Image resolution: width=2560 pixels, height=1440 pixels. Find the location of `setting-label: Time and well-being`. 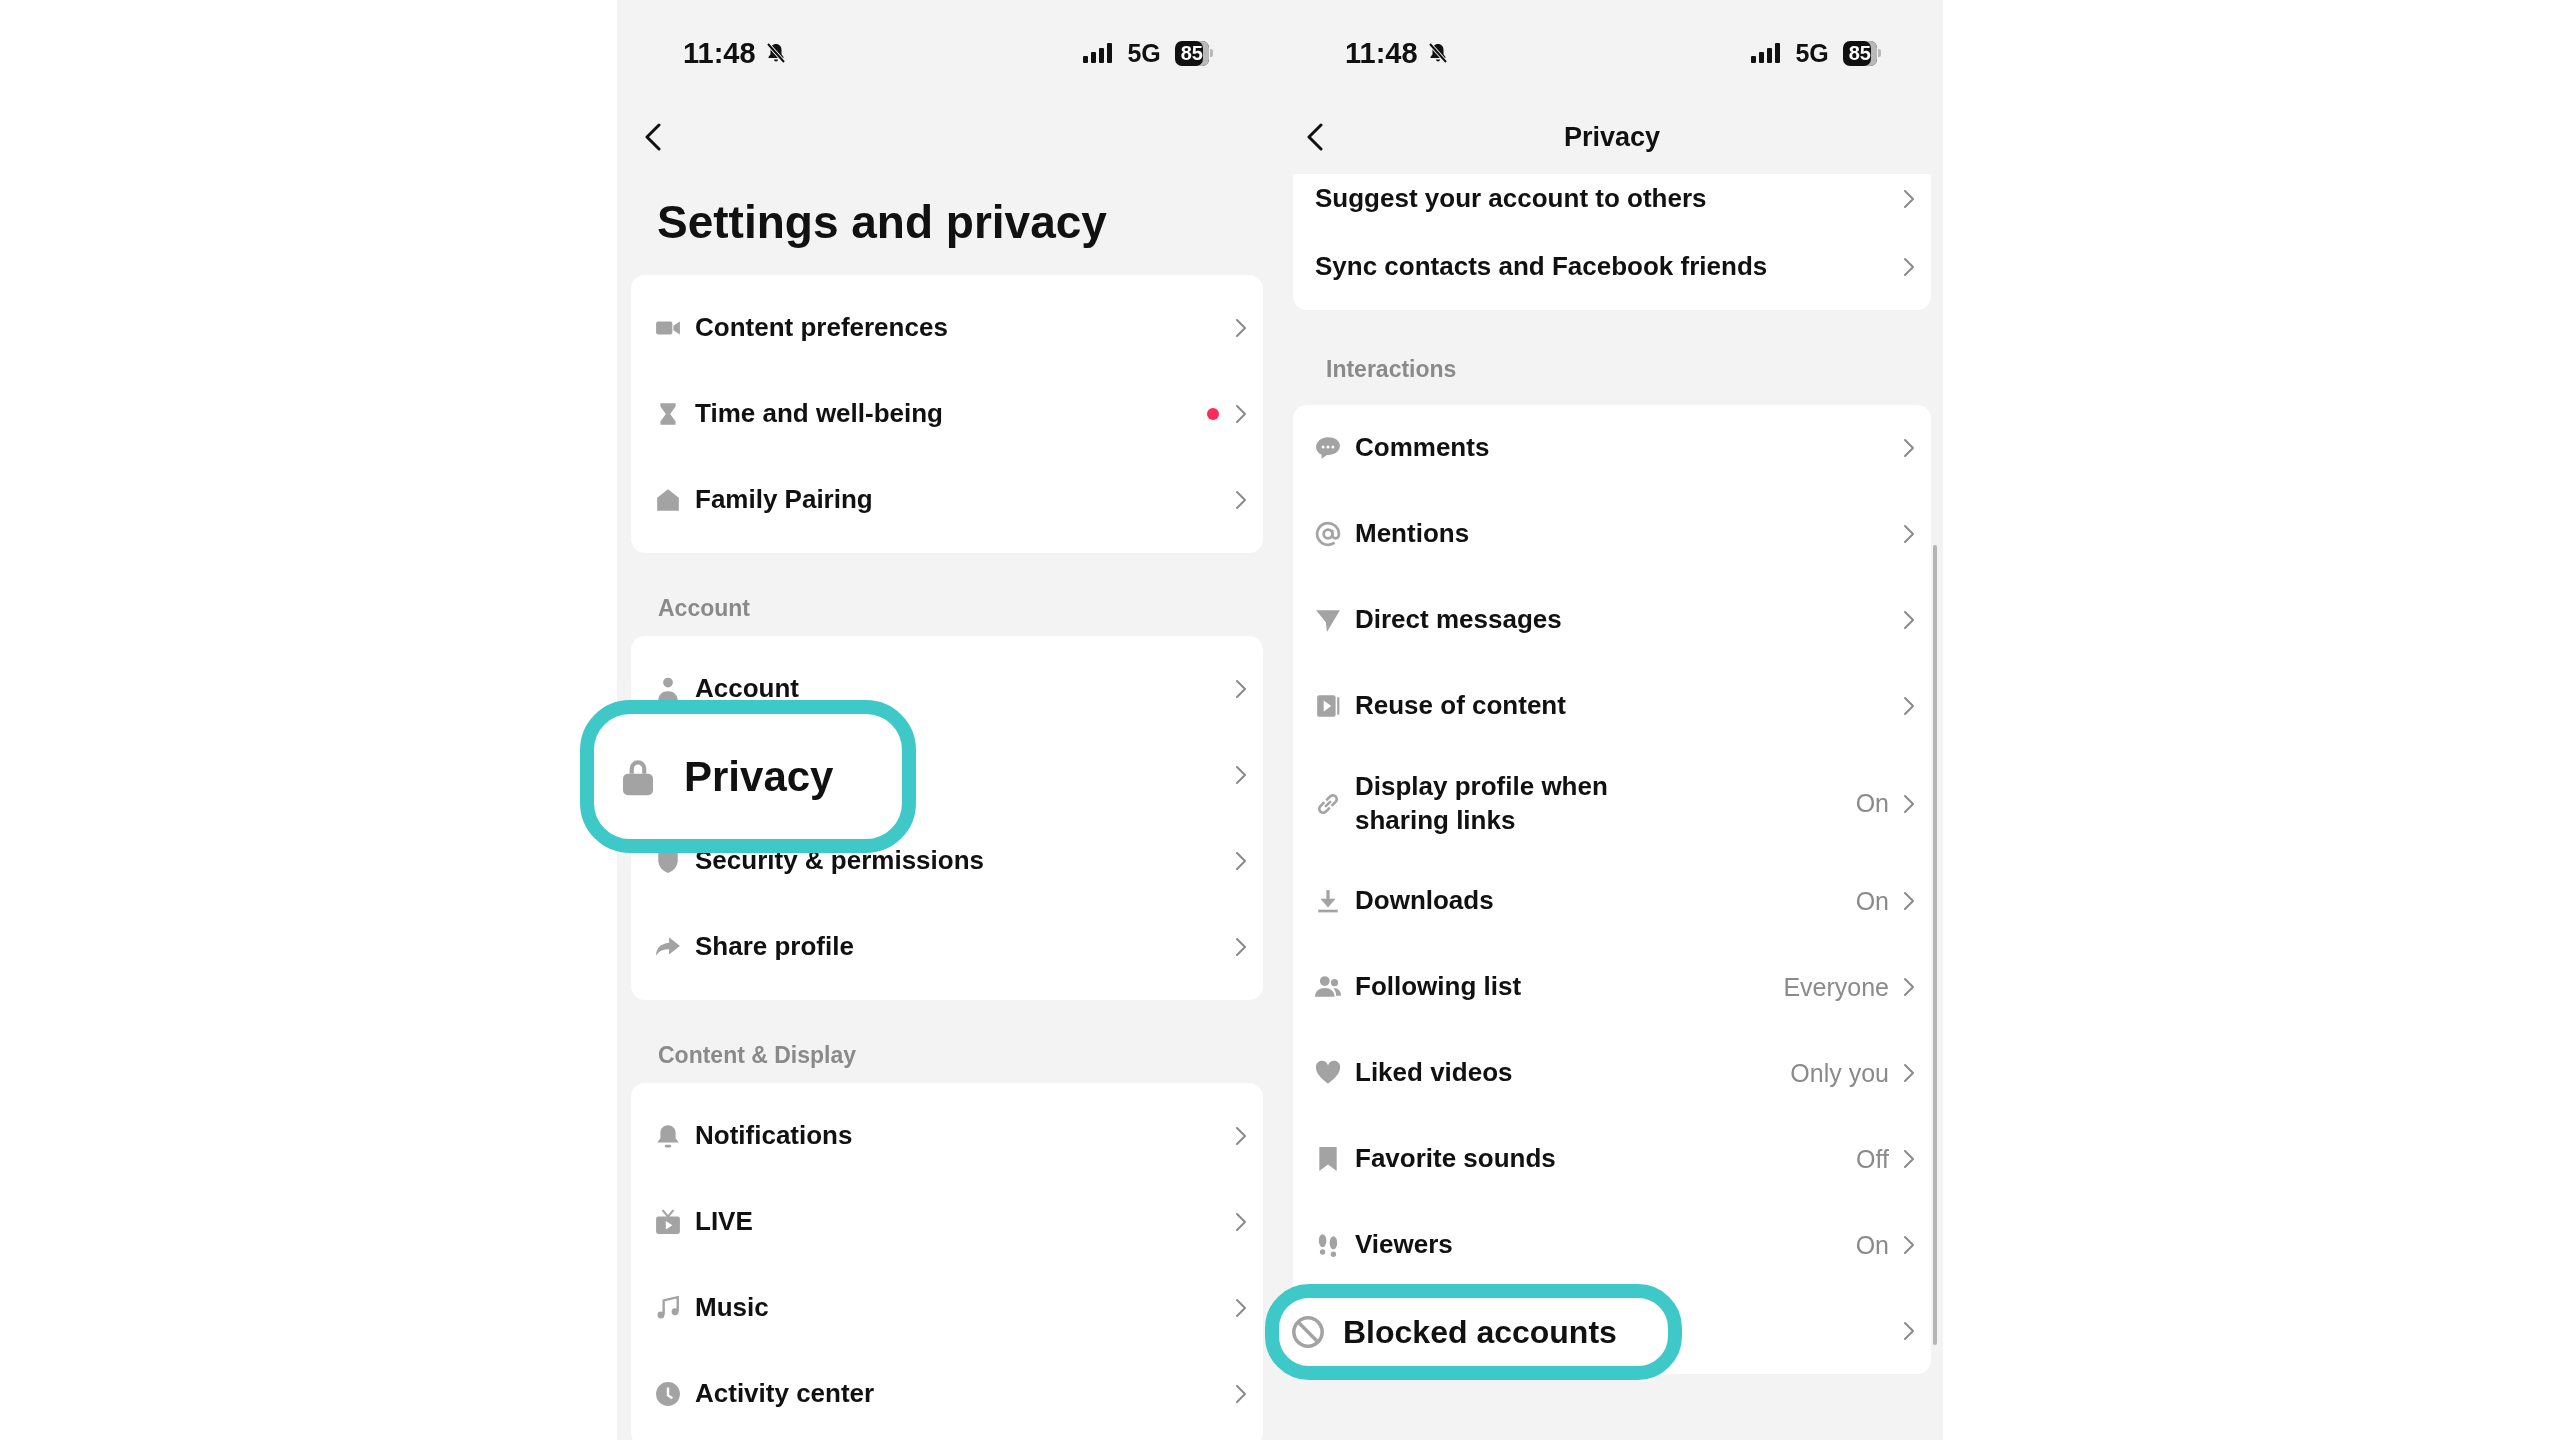

setting-label: Time and well-being is located at coordinates (819, 414).